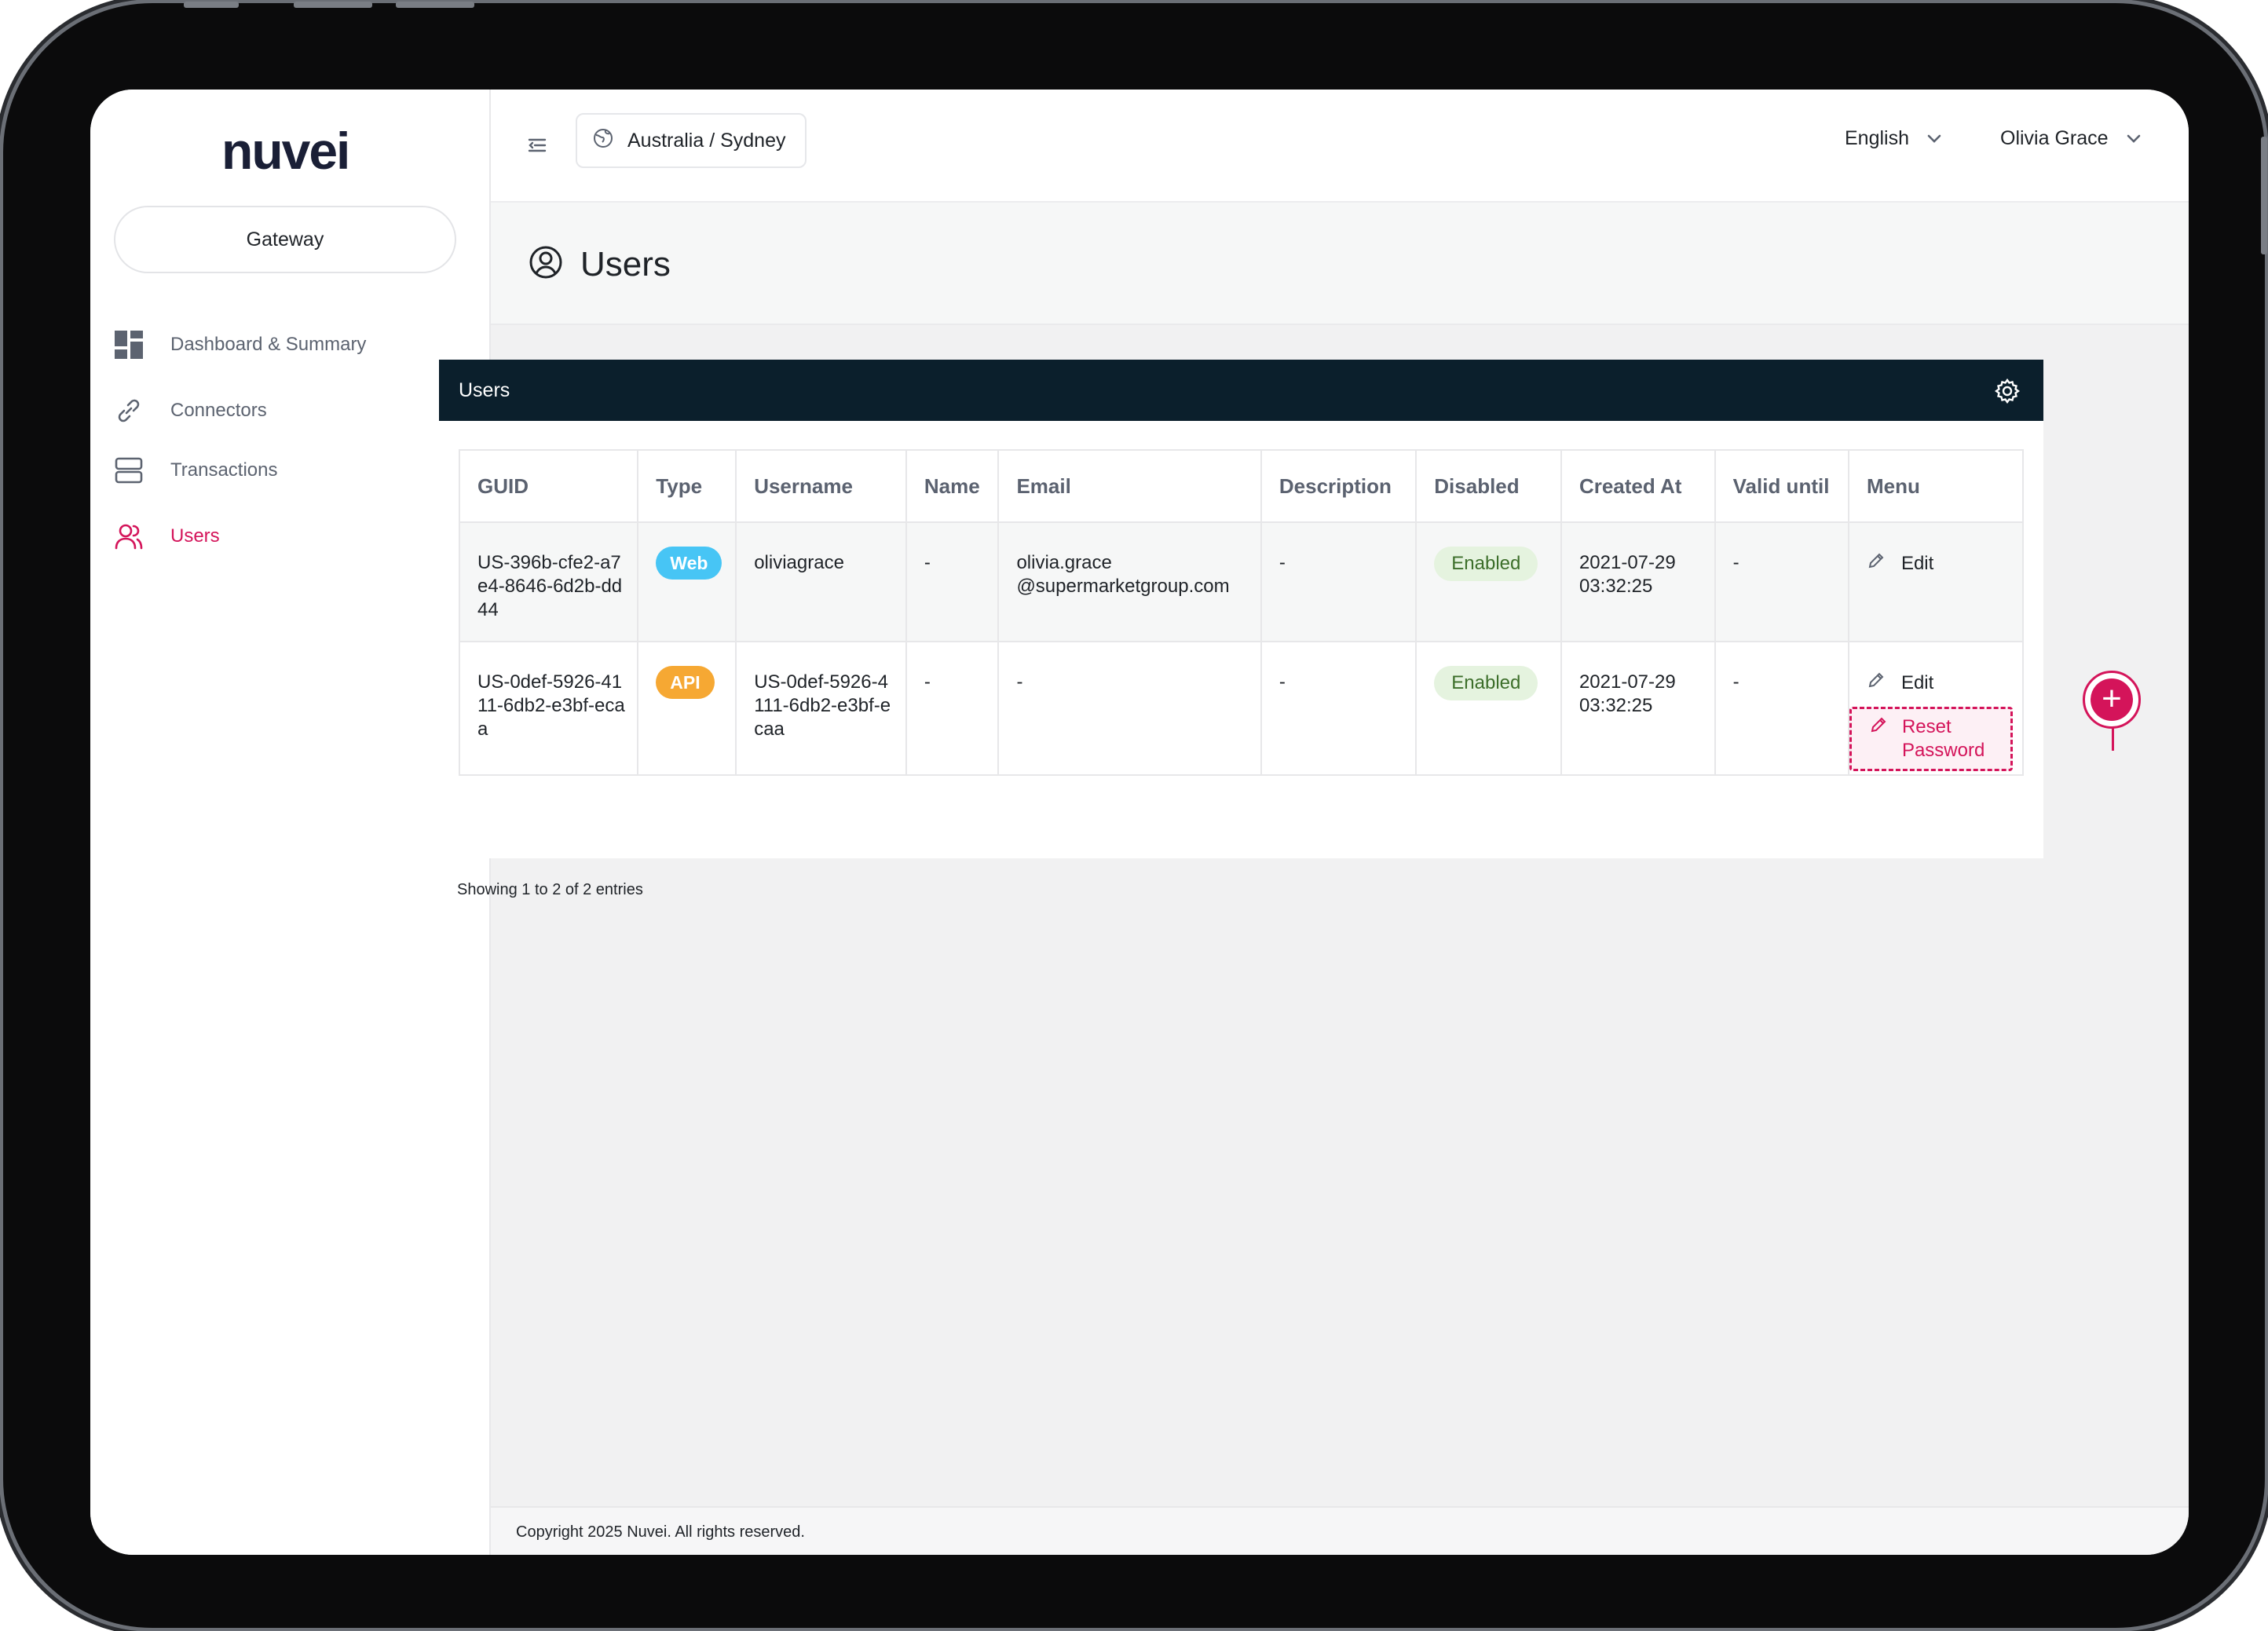 This screenshot has width=2268, height=1631. Describe the element at coordinates (1927, 727) in the screenshot. I see `reset-label-line: Reset` at that location.